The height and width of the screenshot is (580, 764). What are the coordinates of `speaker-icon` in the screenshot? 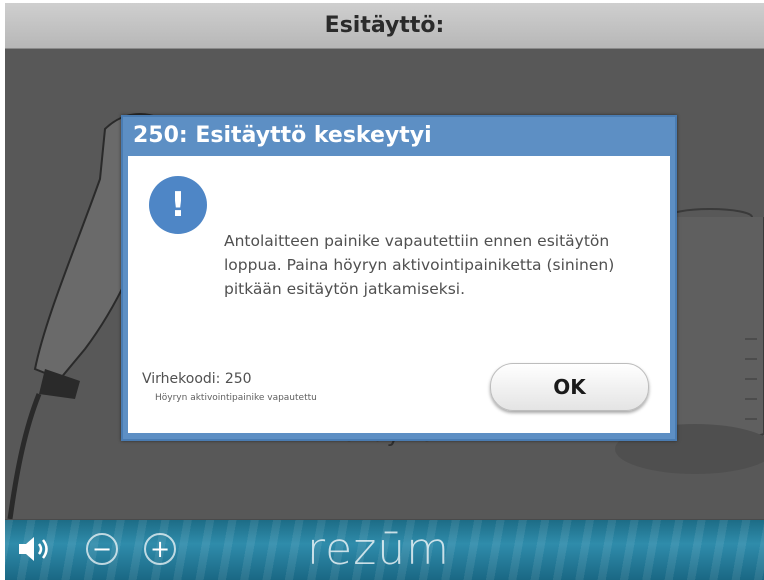 It's located at (35, 549).